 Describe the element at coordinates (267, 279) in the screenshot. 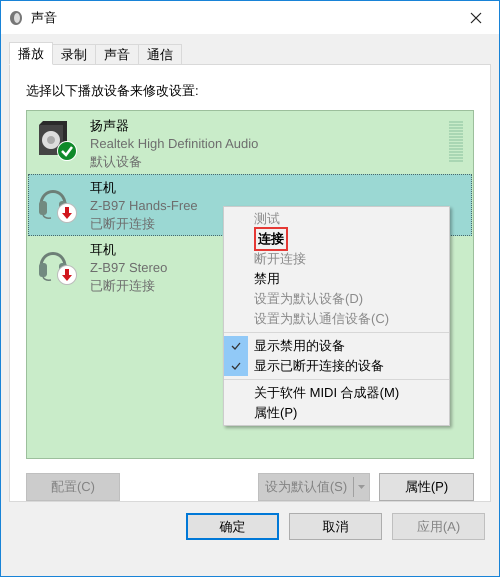

I see `menu-item-label: 禁用` at that location.